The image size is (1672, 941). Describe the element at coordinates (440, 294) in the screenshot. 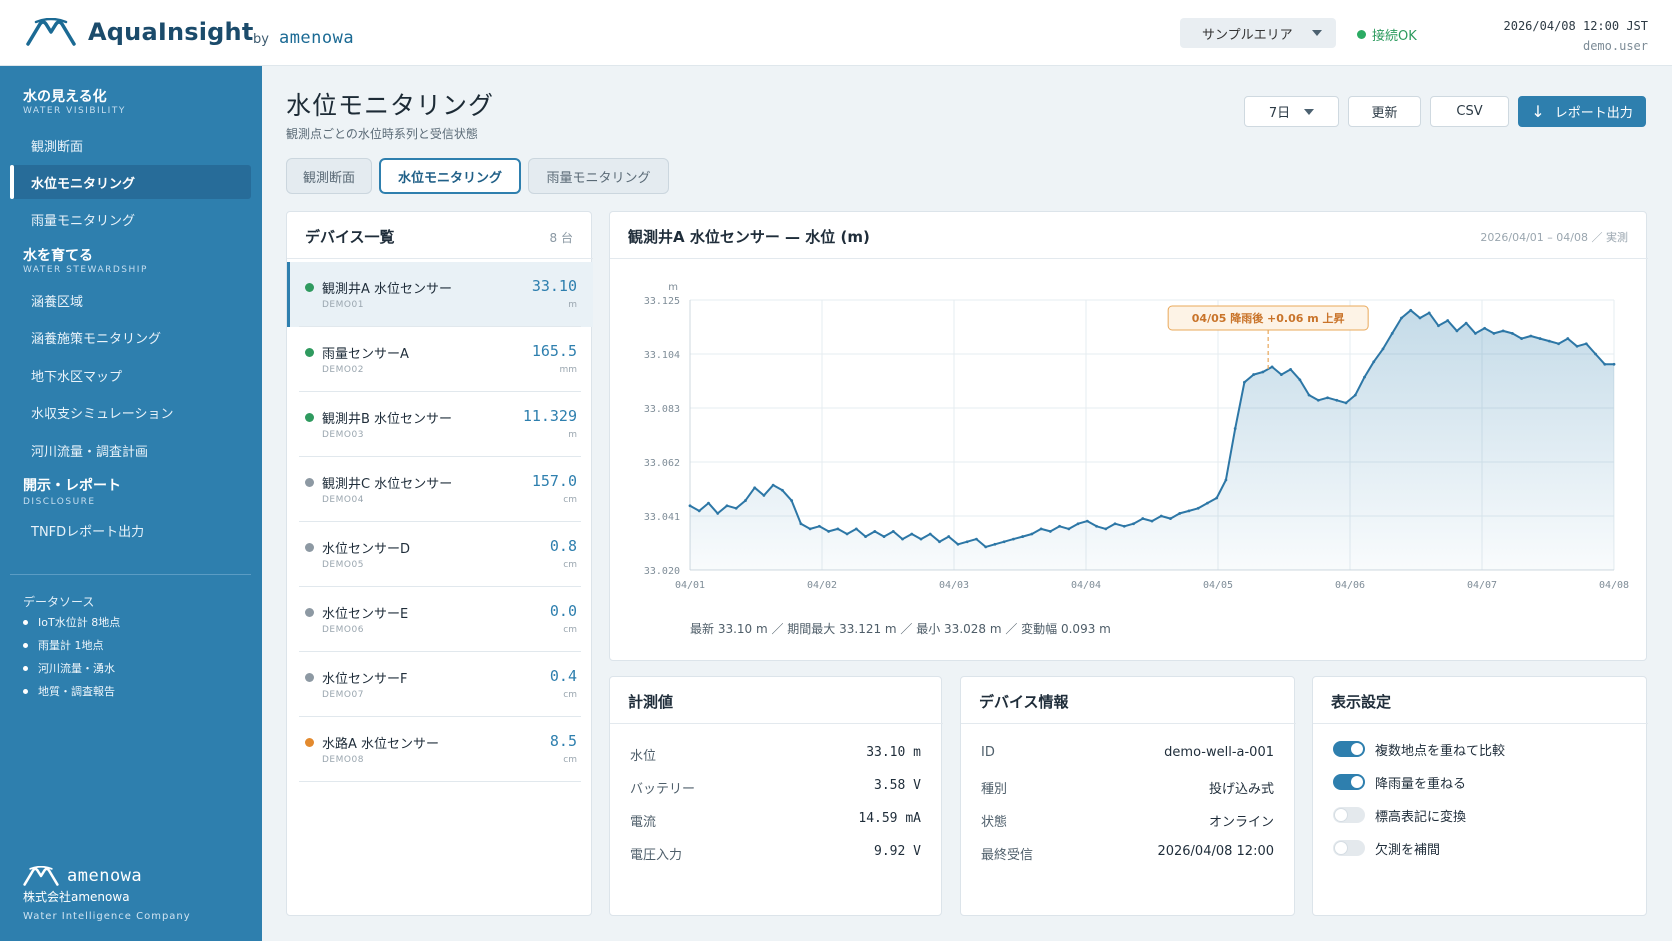

I see `device-row: 観測井A 水位センサー DEMO01 33.10 m` at that location.